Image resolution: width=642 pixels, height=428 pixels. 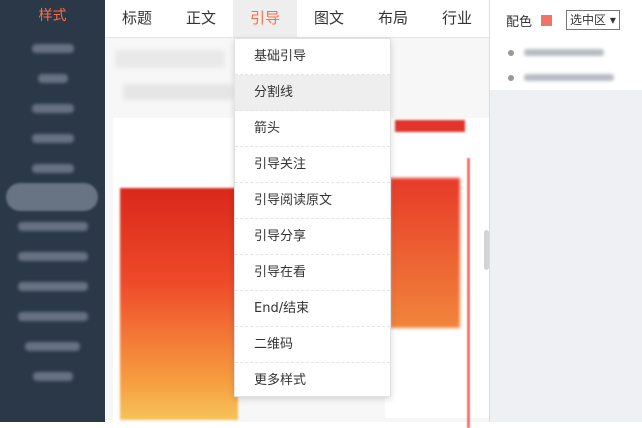 What do you see at coordinates (393, 18) in the screenshot?
I see `tab-layout: 布局` at bounding box center [393, 18].